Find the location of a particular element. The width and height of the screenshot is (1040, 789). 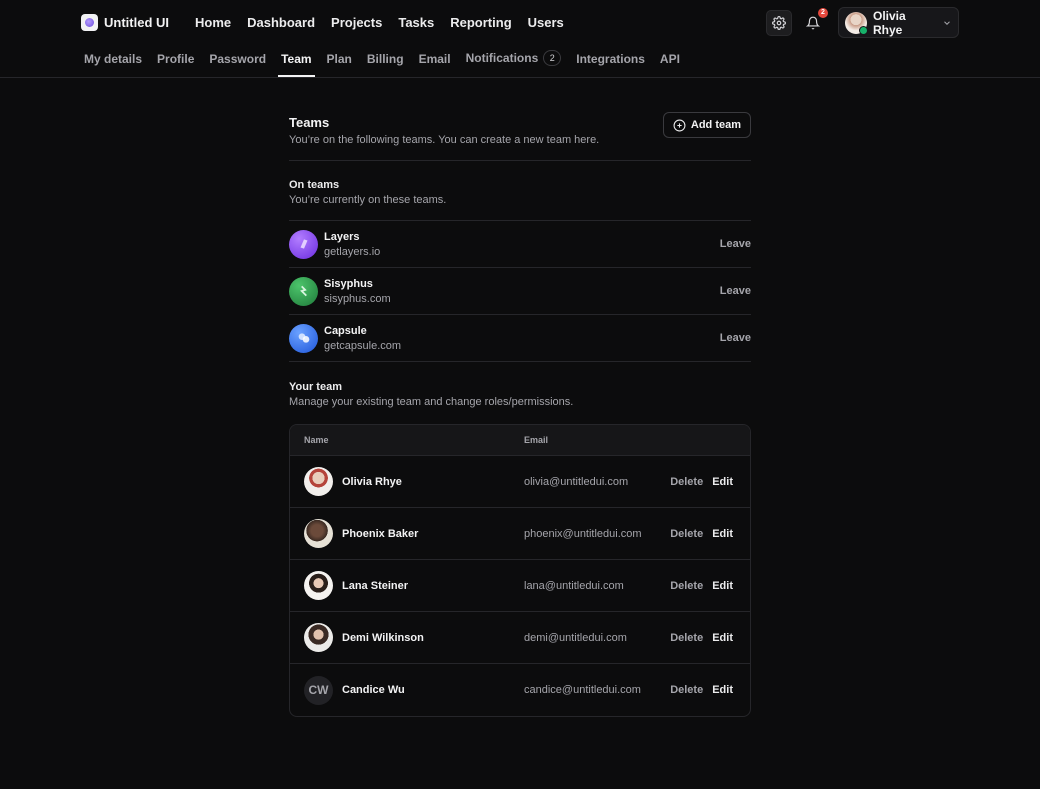

member-name: Demi Wilkinson is located at coordinates (383, 637).